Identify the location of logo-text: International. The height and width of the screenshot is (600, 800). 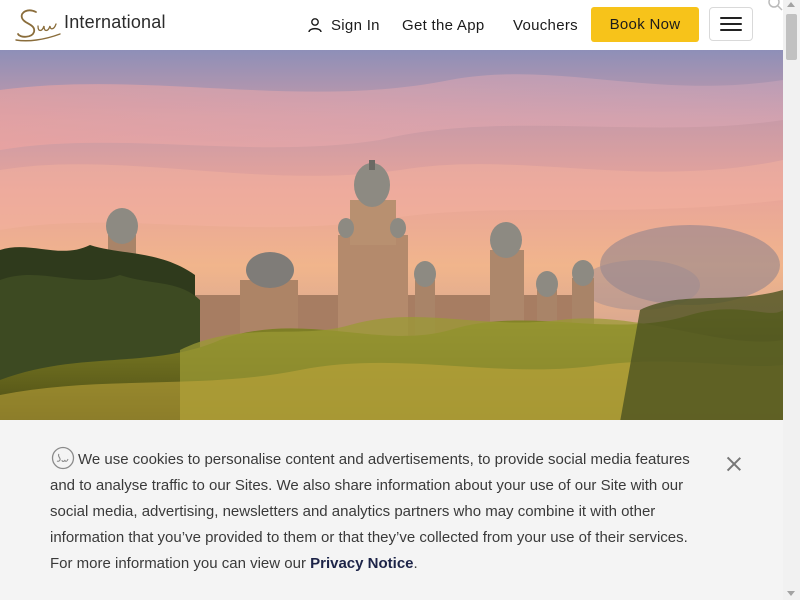
(115, 21).